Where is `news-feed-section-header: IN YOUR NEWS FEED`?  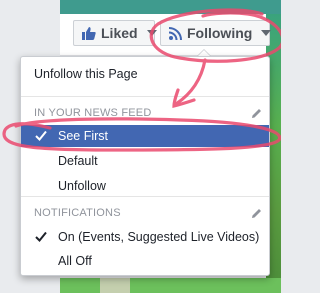 news-feed-section-header: IN YOUR NEWS FEED is located at coordinates (149, 113).